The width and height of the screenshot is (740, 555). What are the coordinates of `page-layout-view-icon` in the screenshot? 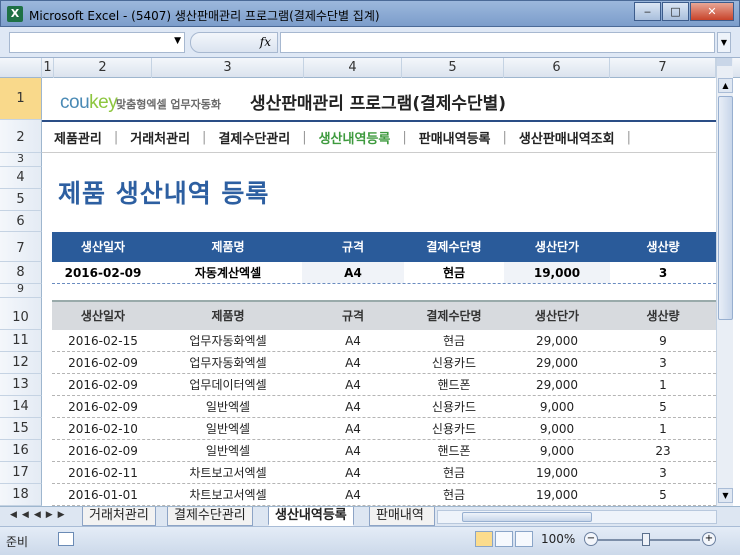 It's located at (504, 539).